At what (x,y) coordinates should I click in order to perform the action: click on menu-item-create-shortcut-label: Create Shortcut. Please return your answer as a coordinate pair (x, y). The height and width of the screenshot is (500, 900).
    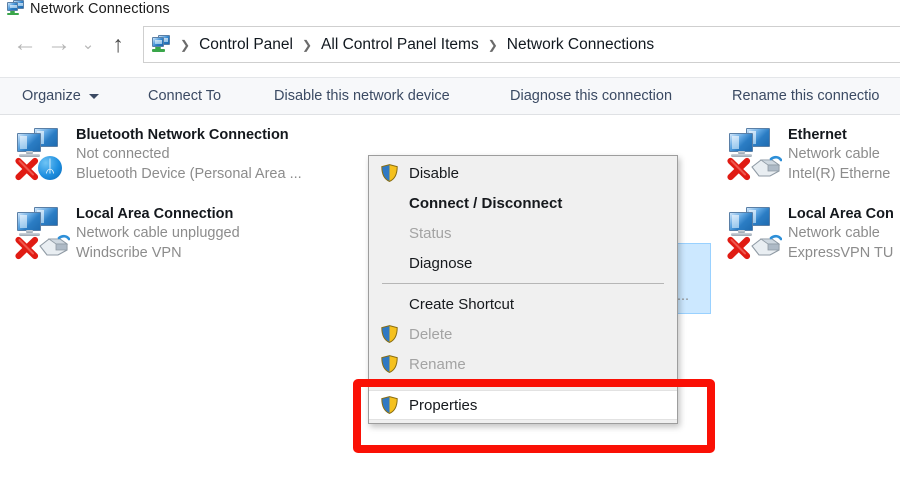
    Looking at the image, I should click on (462, 304).